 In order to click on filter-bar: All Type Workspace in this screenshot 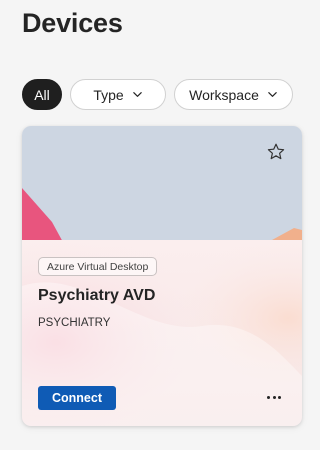, I will do `click(157, 94)`.